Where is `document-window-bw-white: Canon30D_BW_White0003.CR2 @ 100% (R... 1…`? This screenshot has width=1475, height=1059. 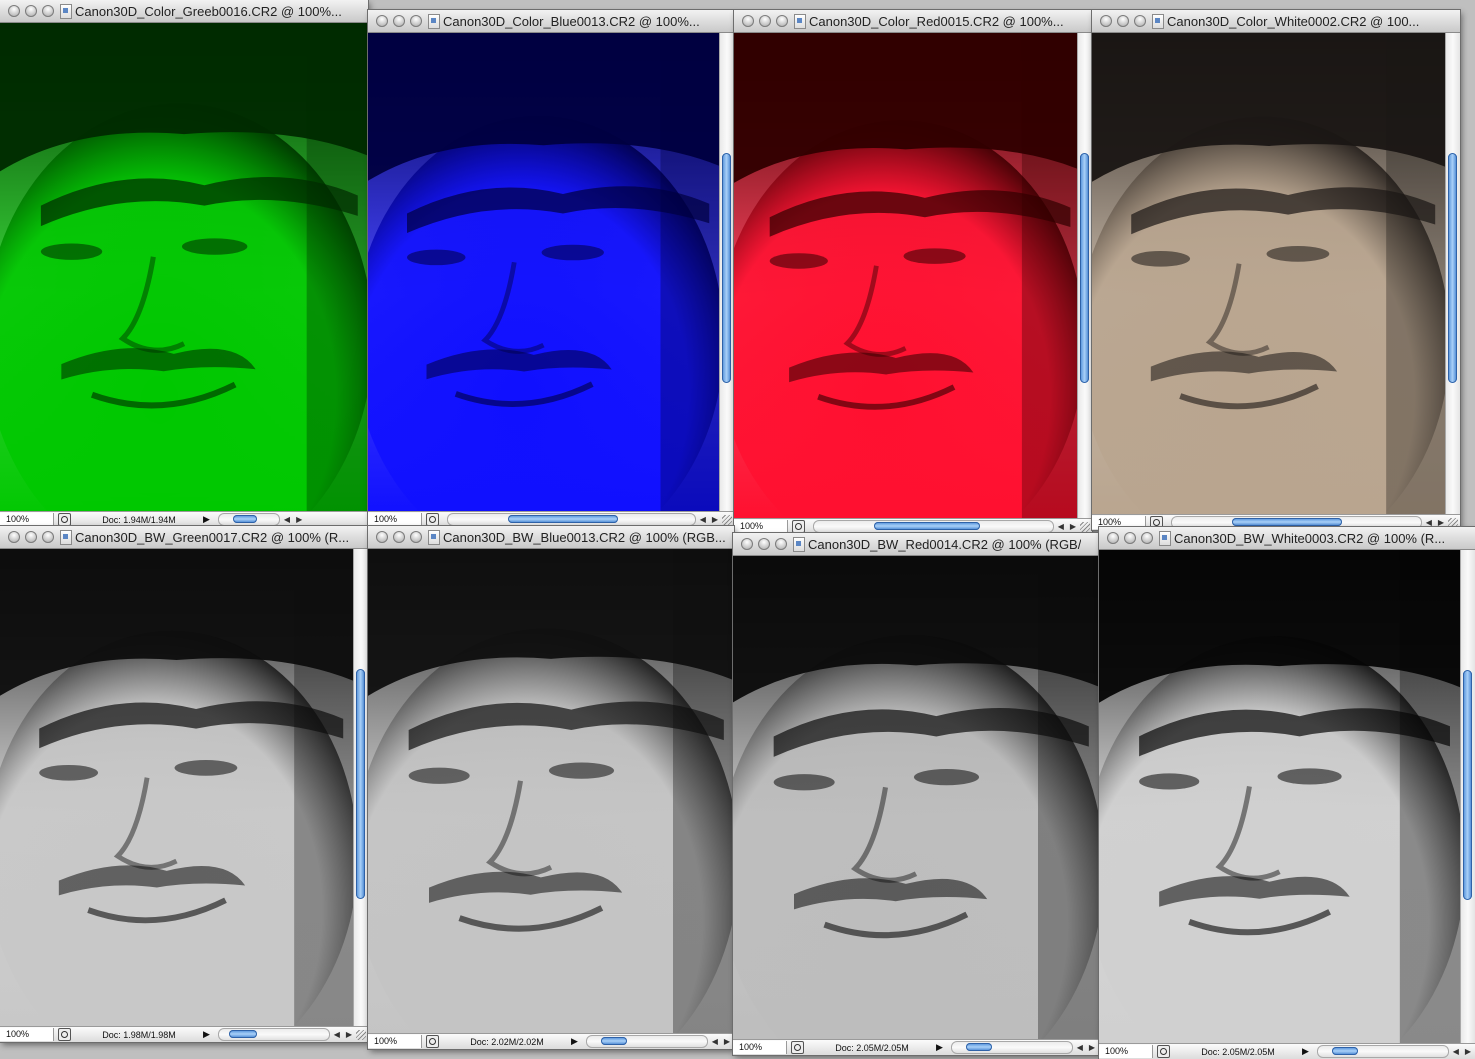
document-window-bw-white: Canon30D_BW_White0003.CR2 @ 100% (R... 1… is located at coordinates (1287, 793).